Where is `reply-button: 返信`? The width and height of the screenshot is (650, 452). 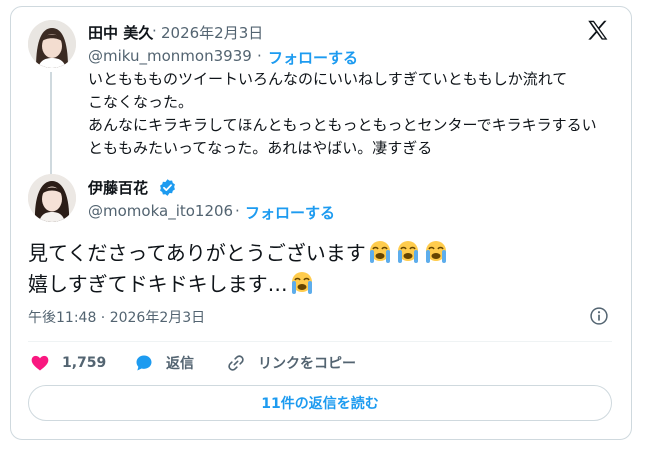 reply-button: 返信 is located at coordinates (164, 363).